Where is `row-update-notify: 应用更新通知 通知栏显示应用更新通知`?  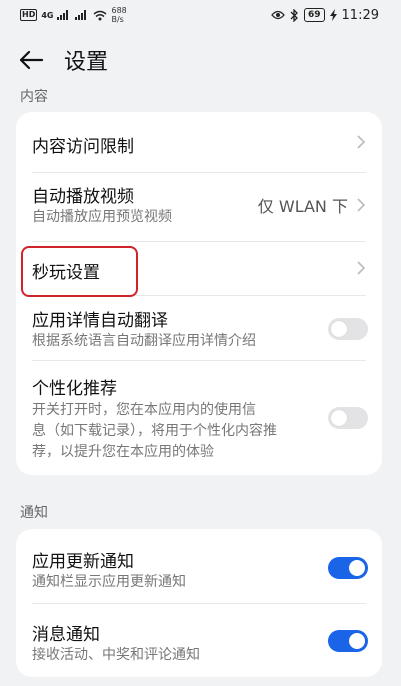 row-update-notify: 应用更新通知 通知栏显示应用更新通知 is located at coordinates (199, 566).